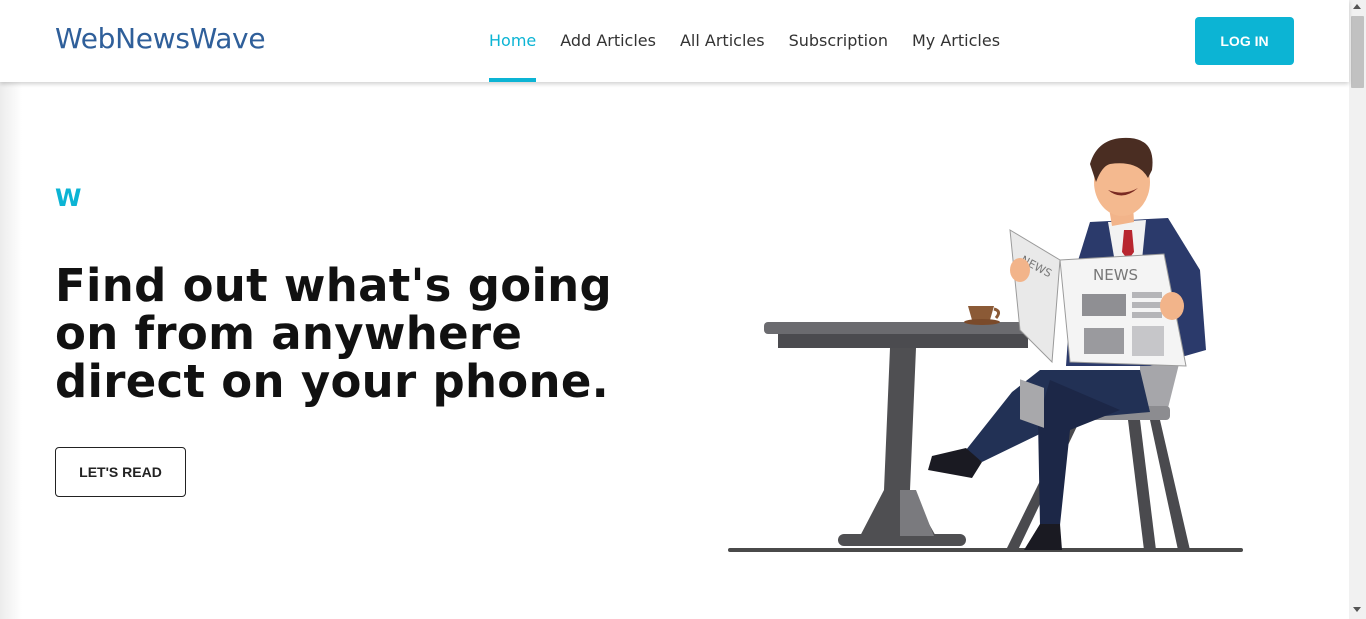 The height and width of the screenshot is (619, 1366). What do you see at coordinates (1357, 52) in the screenshot?
I see `scroll-thumb` at bounding box center [1357, 52].